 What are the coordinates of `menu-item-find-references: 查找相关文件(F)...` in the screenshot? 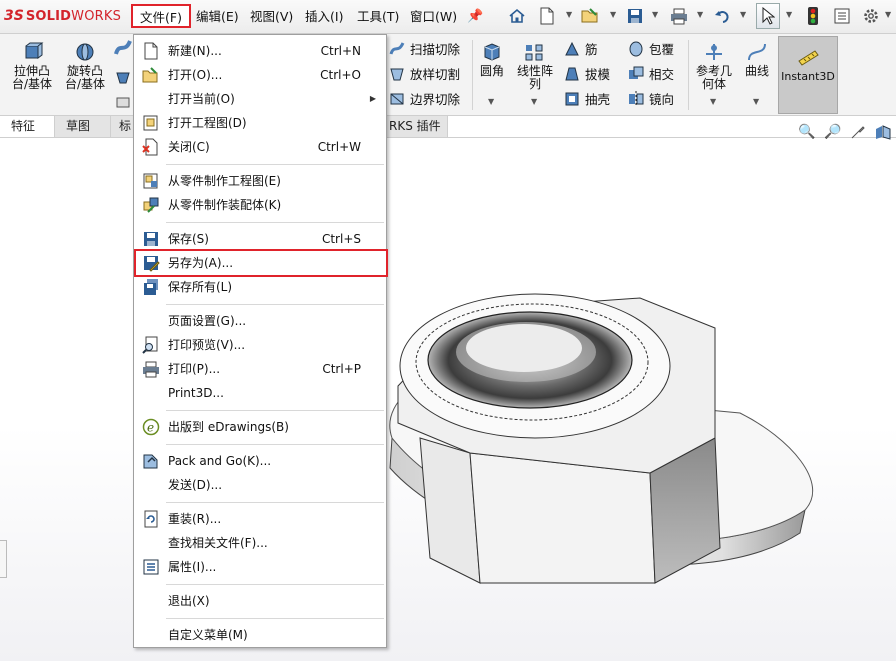 It's located at (260, 543).